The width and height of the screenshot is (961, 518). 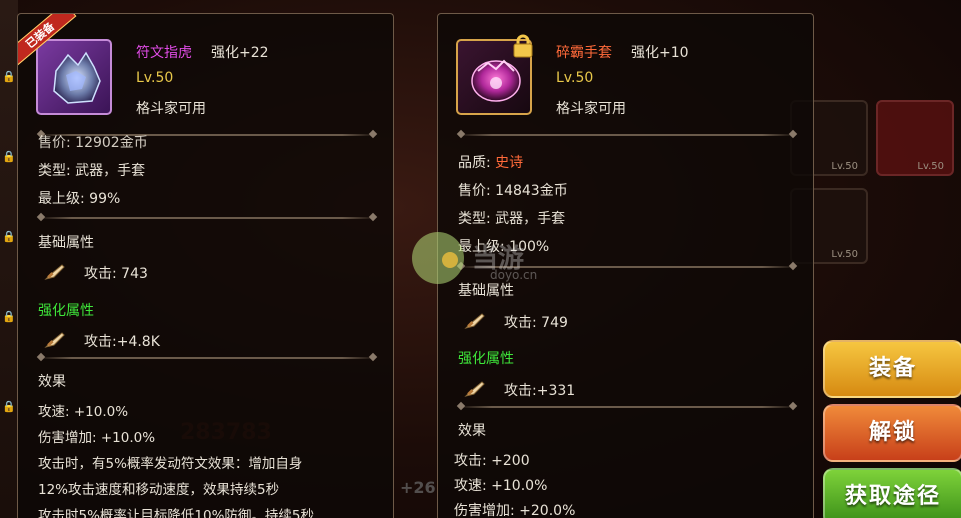 What do you see at coordinates (176, 513) in the screenshot?
I see `effect-line: 攻击时5%概率让目标降低10%防御。持续5秒` at bounding box center [176, 513].